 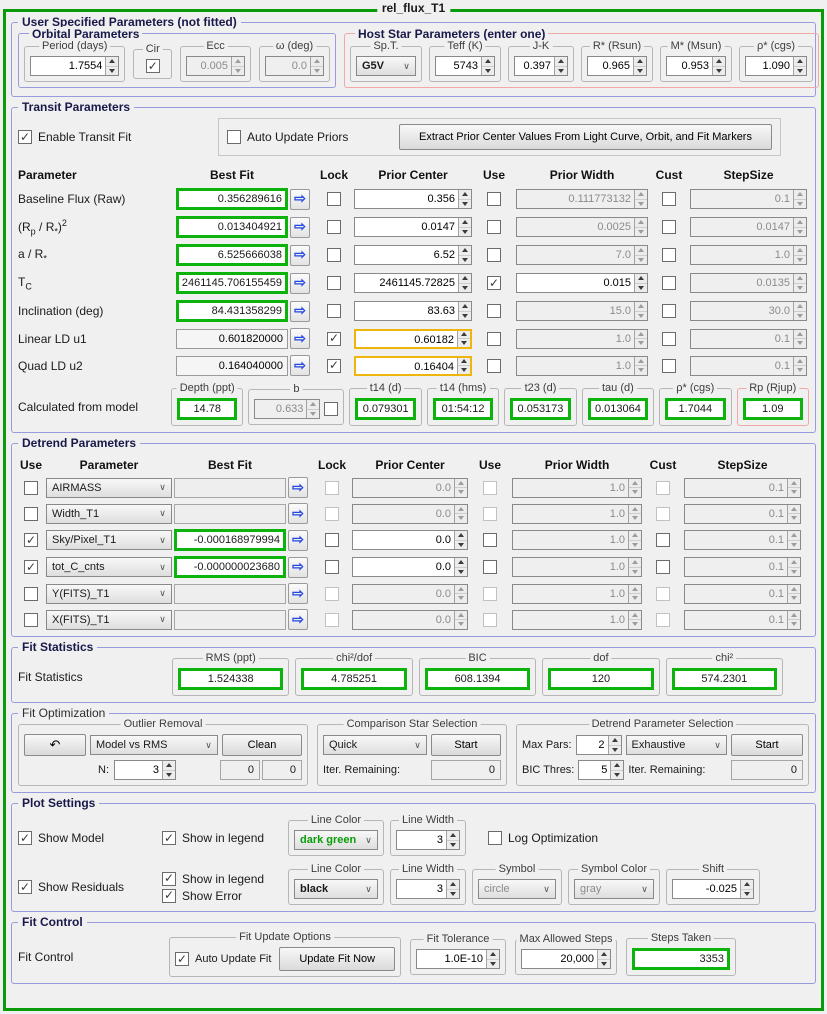 What do you see at coordinates (336, 889) in the screenshot?
I see `residuals-line-color-select: black ∨` at bounding box center [336, 889].